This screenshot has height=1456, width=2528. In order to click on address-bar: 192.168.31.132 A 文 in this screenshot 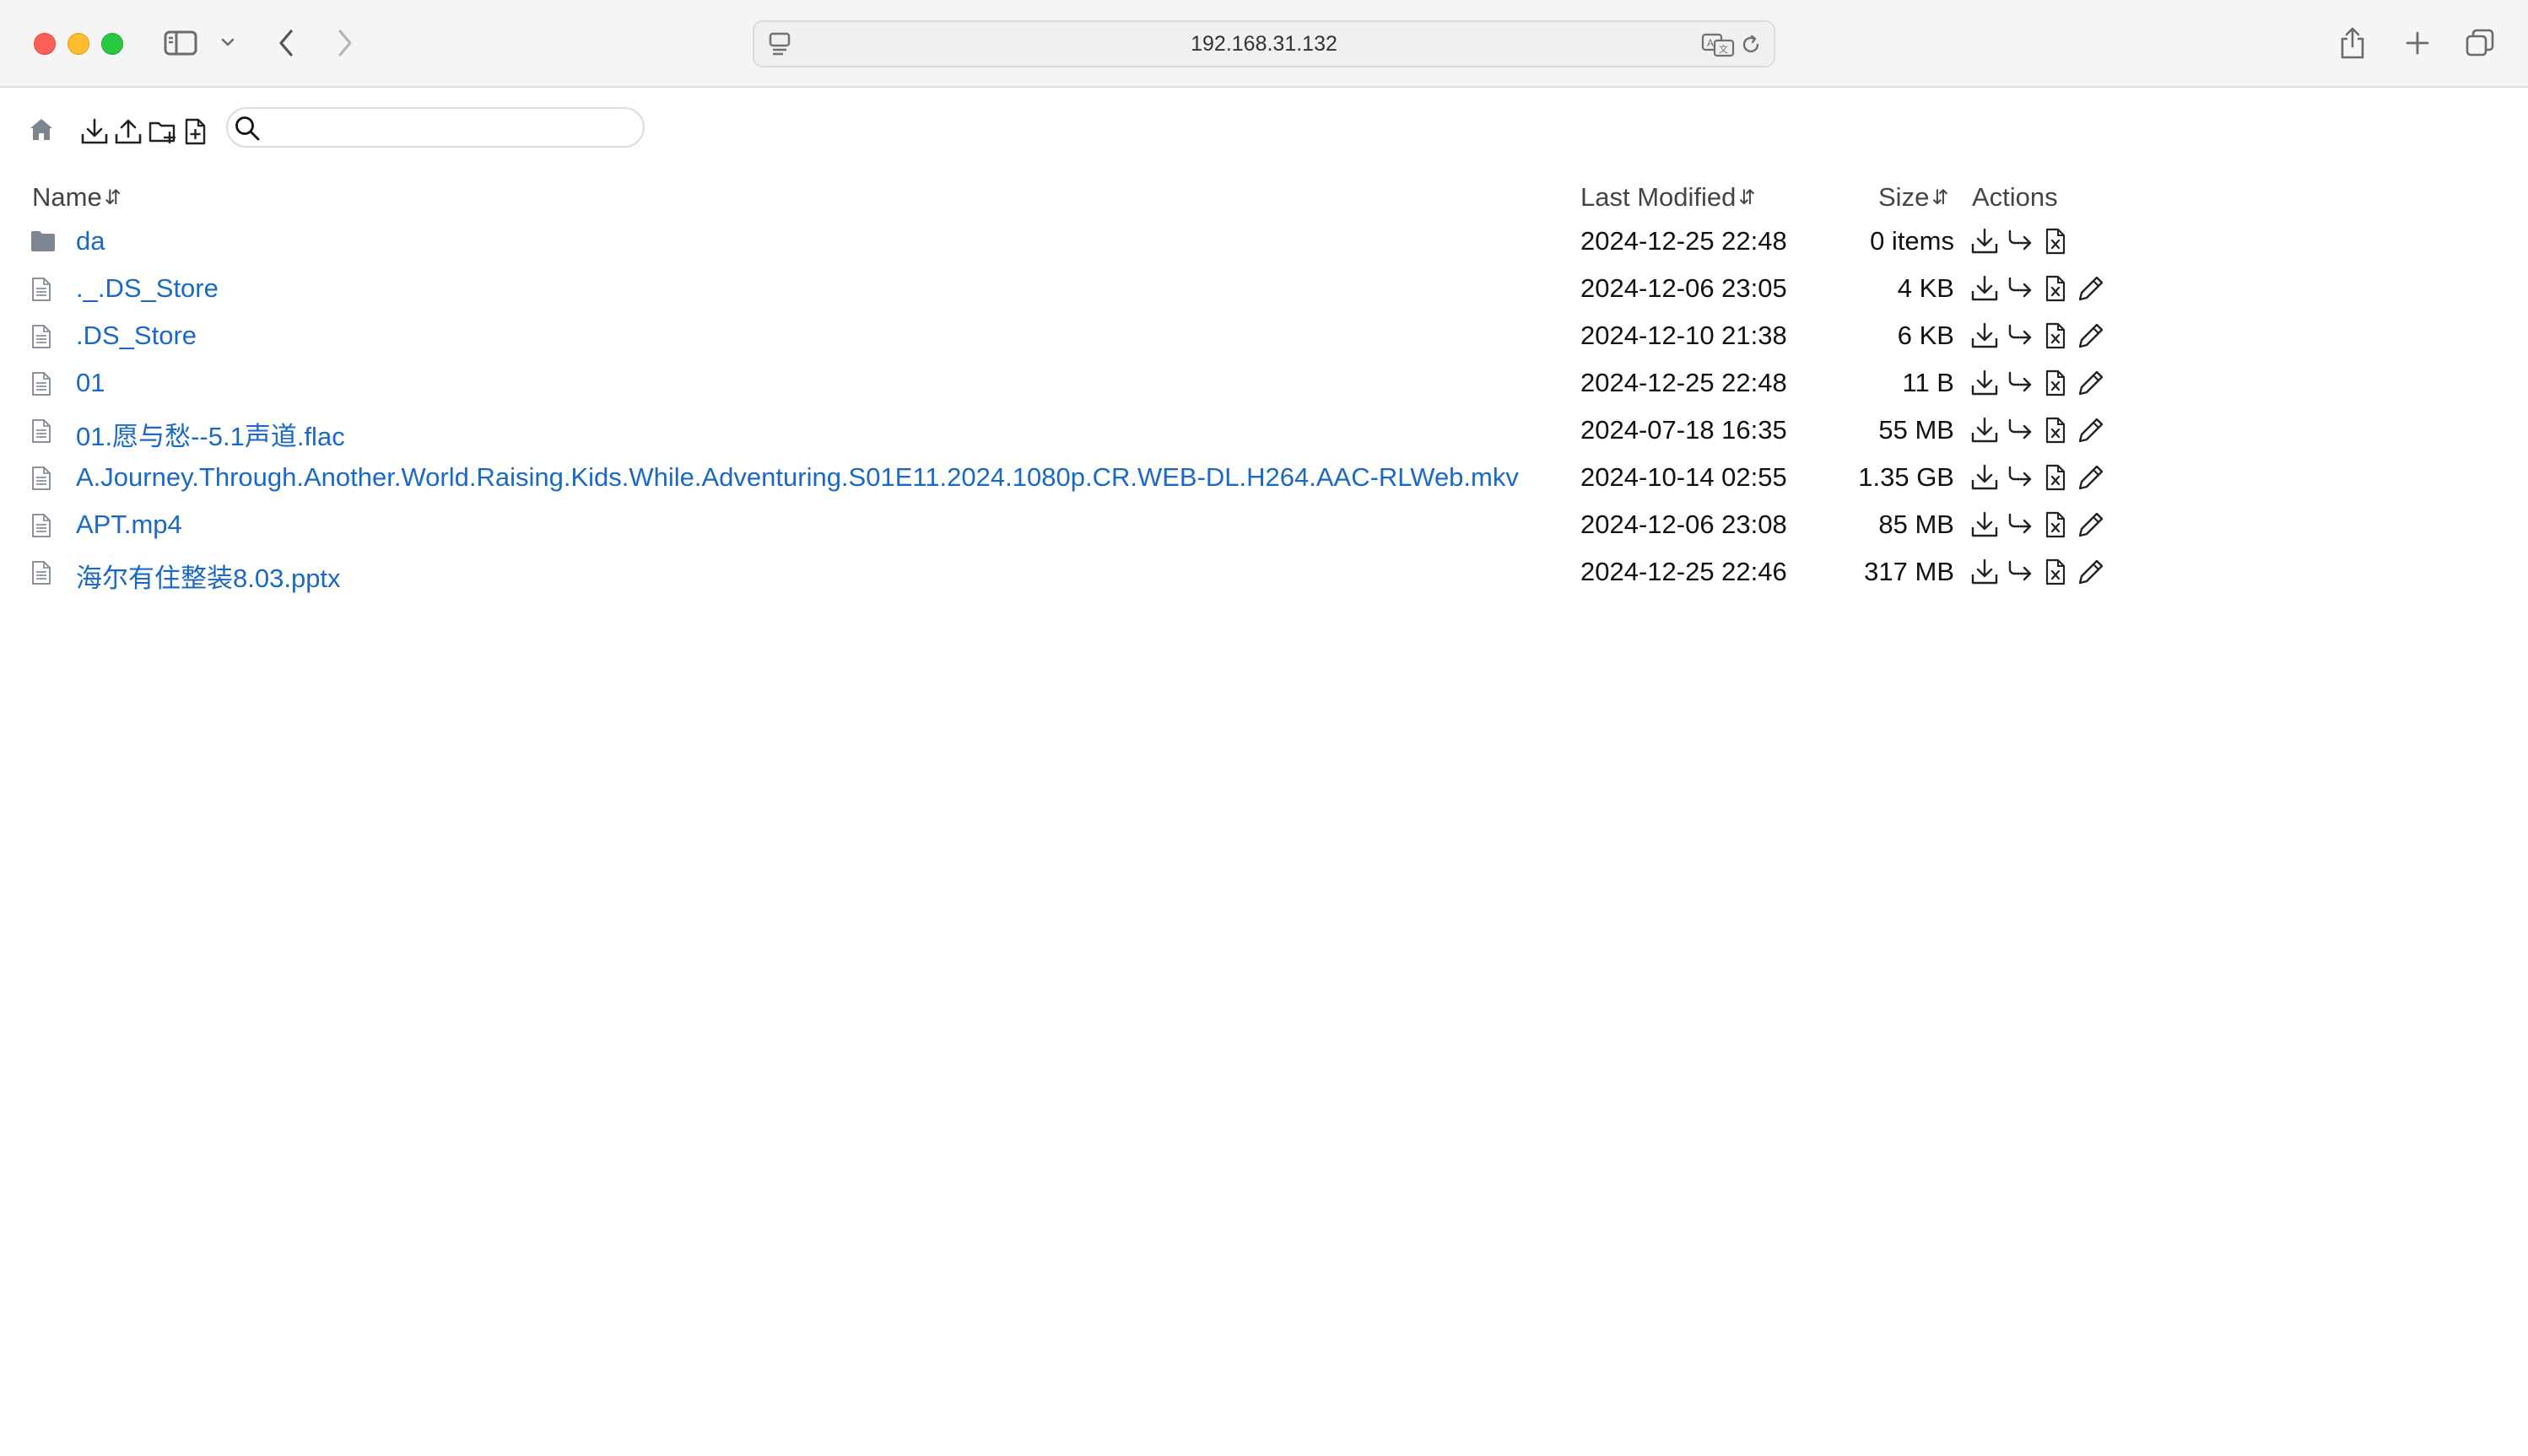, I will do `click(1264, 43)`.